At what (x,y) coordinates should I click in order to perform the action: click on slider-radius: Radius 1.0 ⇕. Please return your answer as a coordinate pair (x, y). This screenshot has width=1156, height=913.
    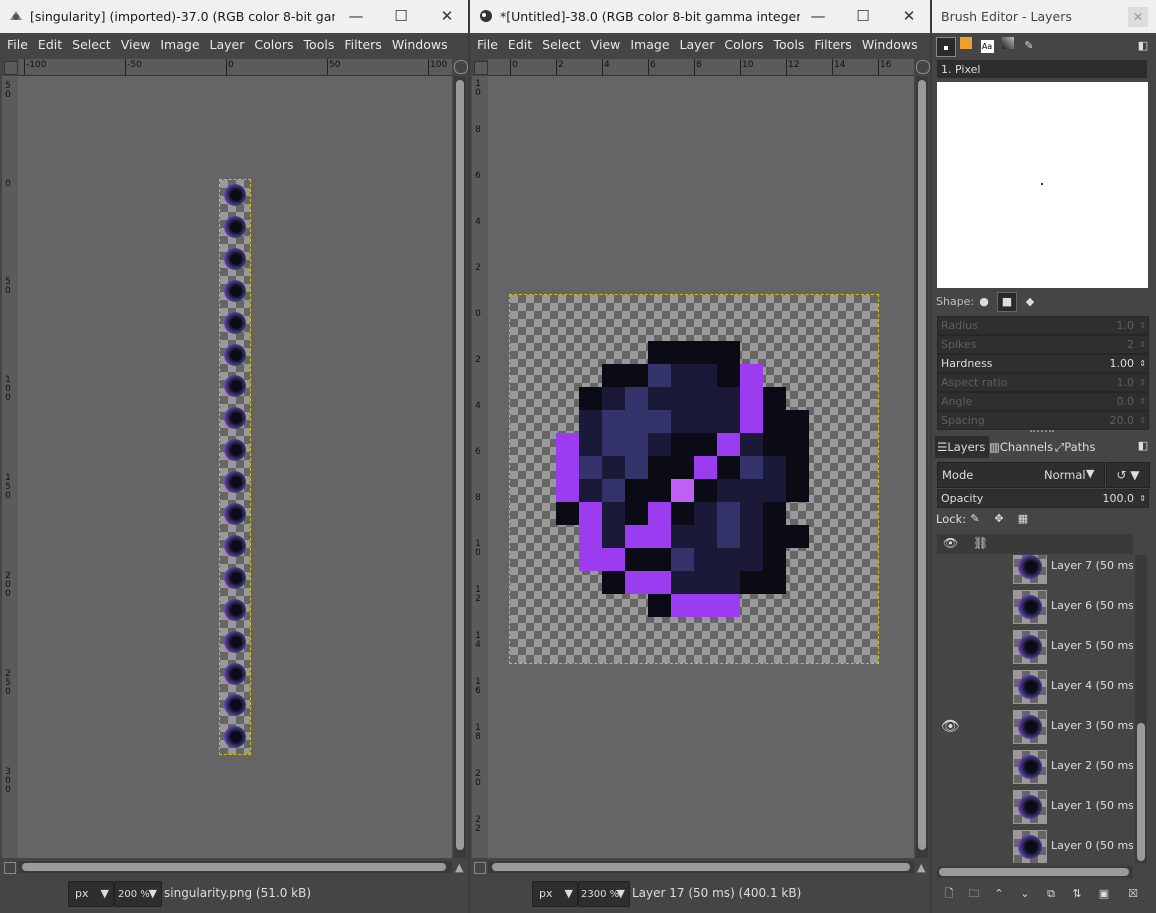
    Looking at the image, I should click on (1043, 325).